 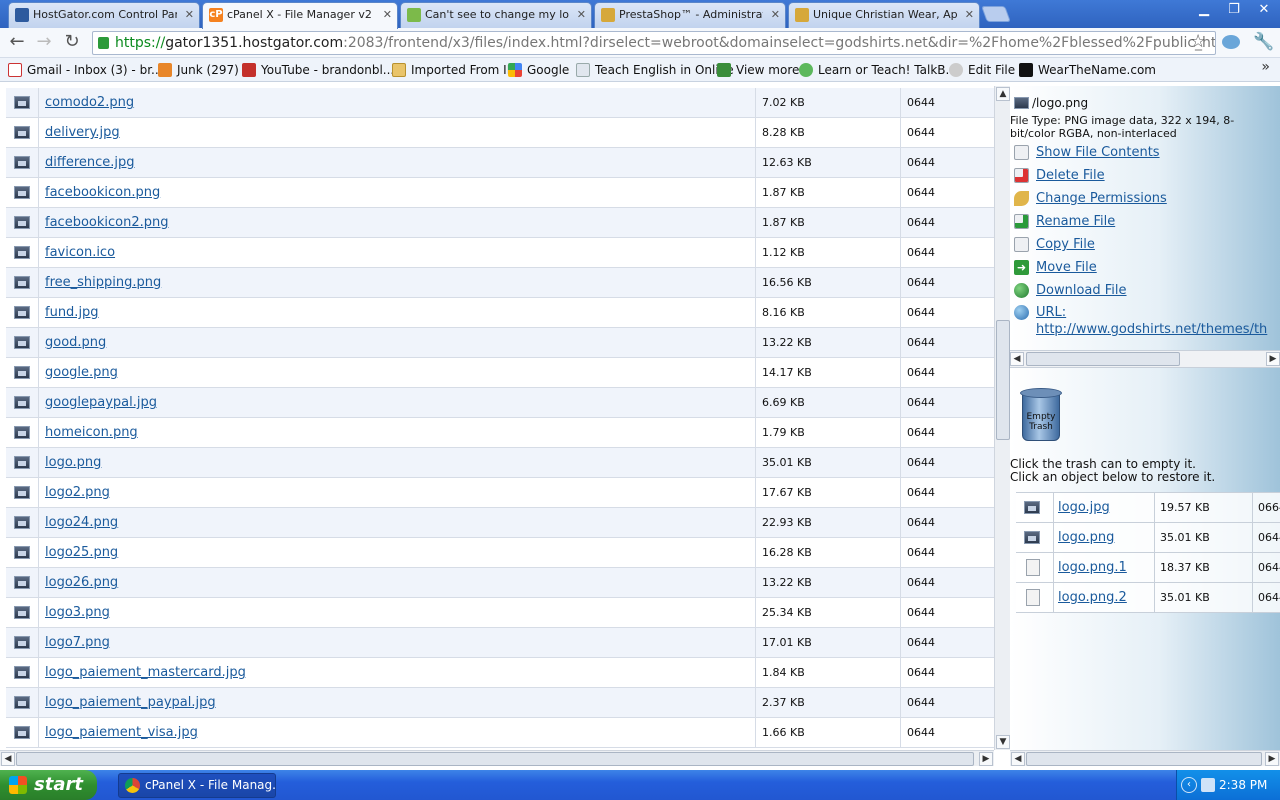 I want to click on change-permissions-link: Change Permissions, so click(x=1101, y=198).